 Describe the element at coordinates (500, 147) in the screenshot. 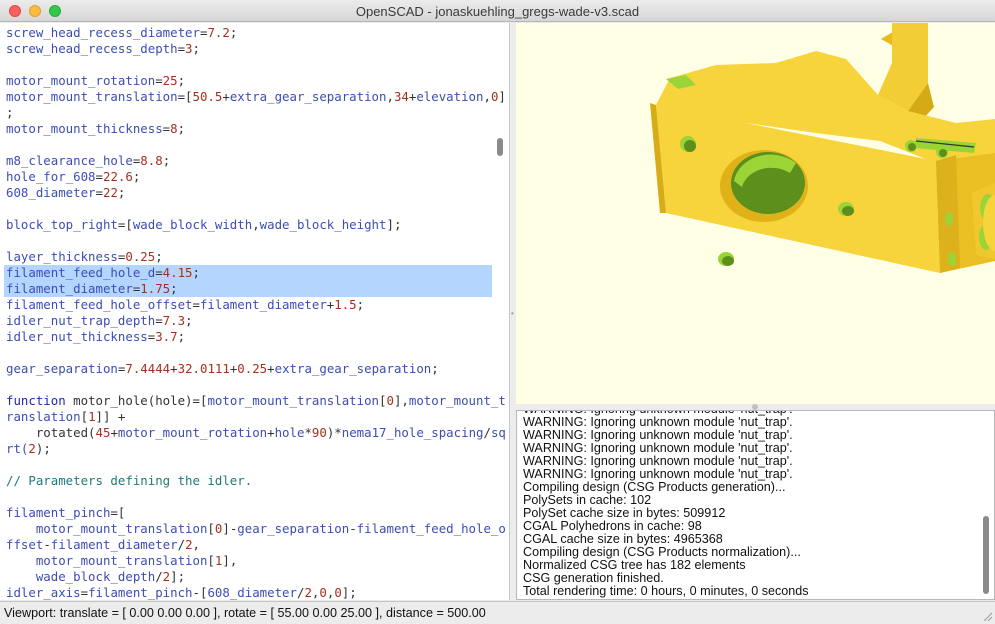

I see `editor-scrollbar-thumb` at that location.